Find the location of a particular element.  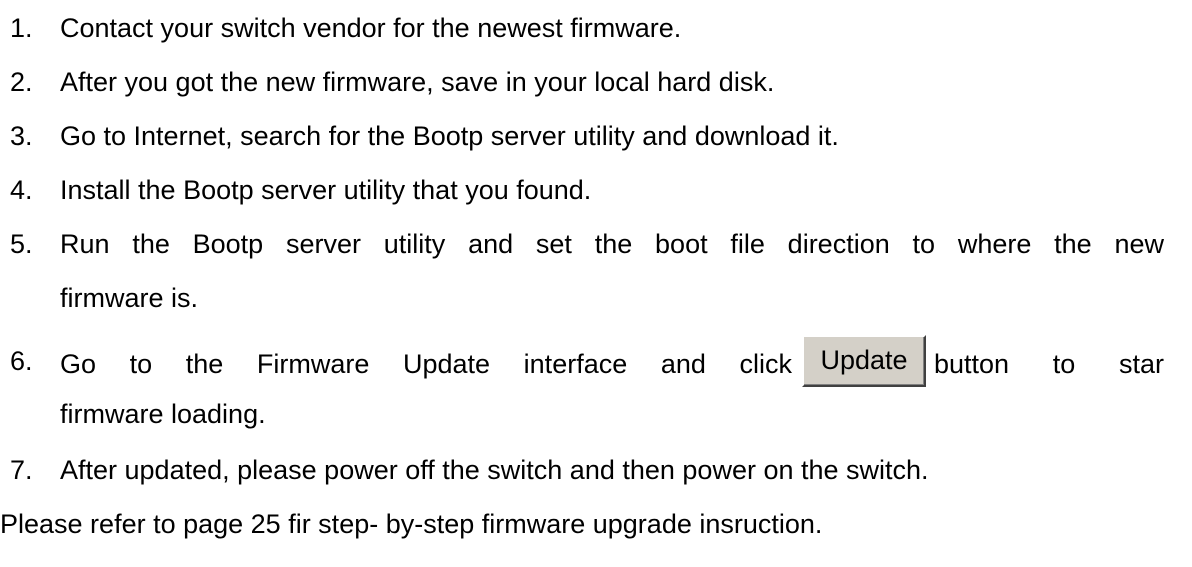

step-number: 4. is located at coordinates (21, 190).